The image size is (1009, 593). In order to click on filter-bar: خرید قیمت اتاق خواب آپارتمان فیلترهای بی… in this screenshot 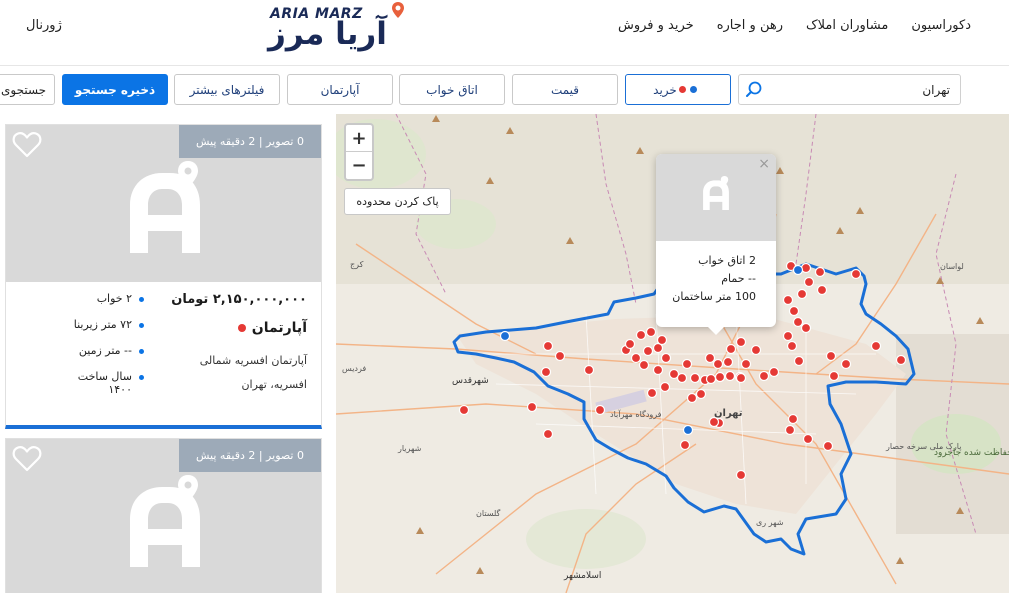, I will do `click(504, 90)`.